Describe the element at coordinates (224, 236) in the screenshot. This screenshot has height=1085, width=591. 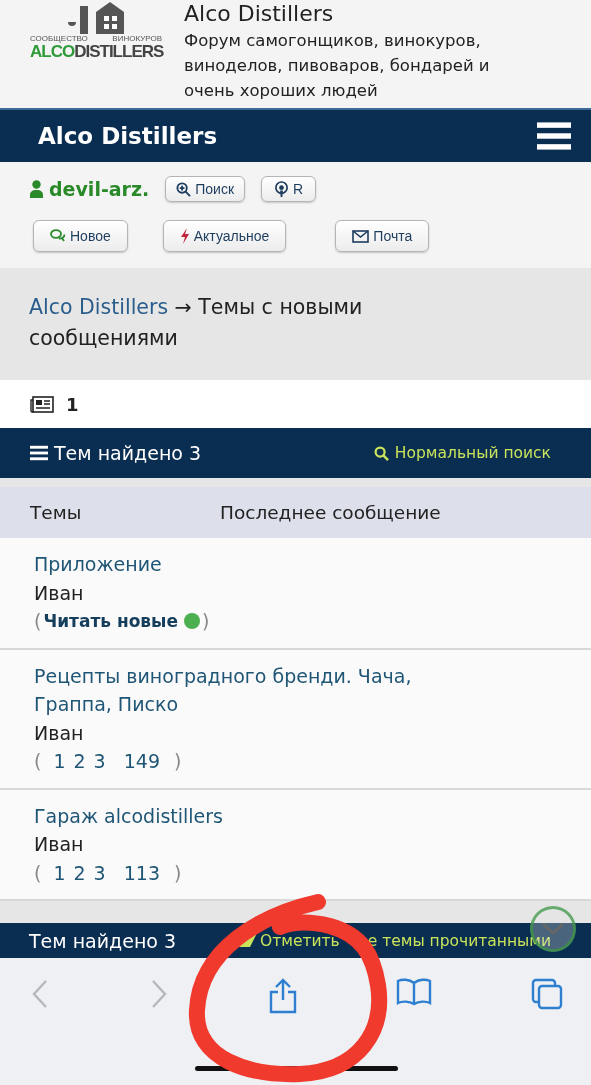
I see `nav-button: Актуальное` at that location.